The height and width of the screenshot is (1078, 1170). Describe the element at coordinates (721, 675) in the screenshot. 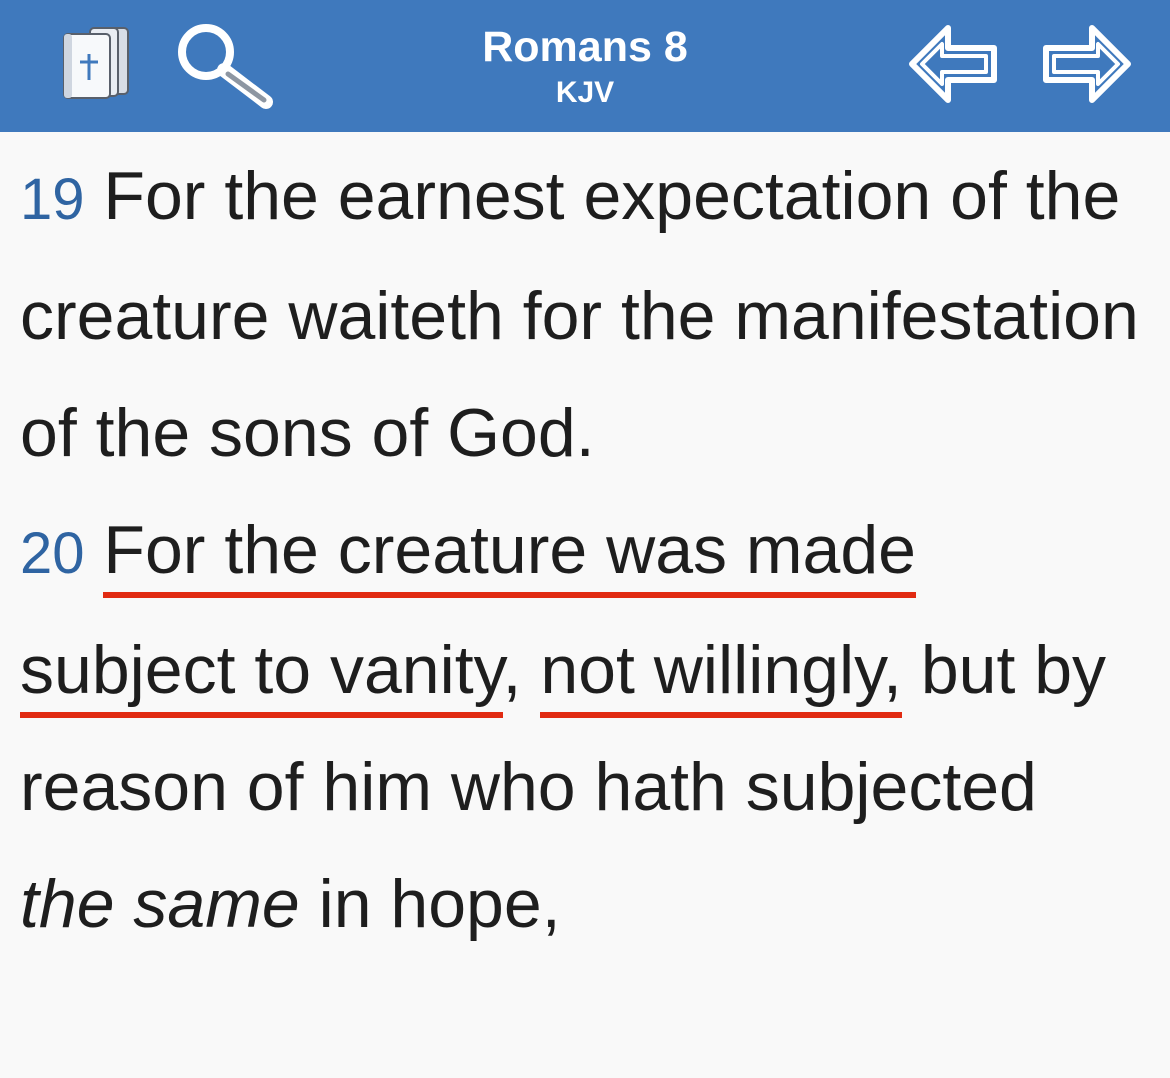

I see `underlined-phrase-2: not willingly,` at that location.